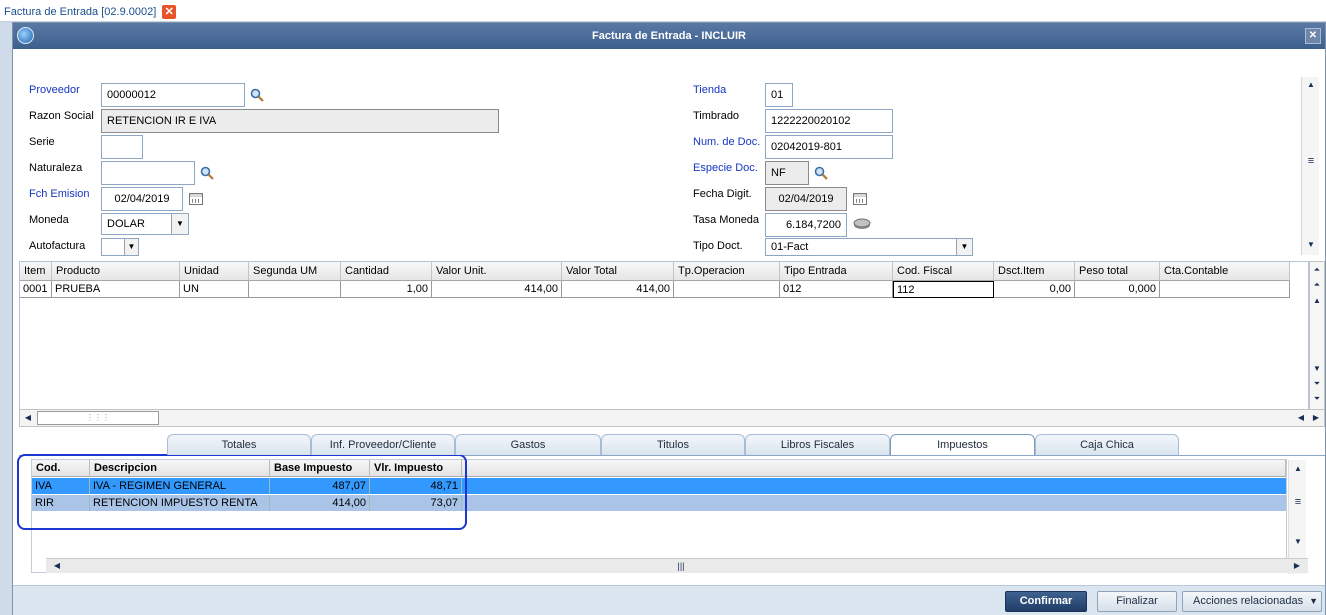 This screenshot has height=615, width=1326. I want to click on document-tab: Factura de Entrada [02.9.0002] ✕, so click(90, 12).